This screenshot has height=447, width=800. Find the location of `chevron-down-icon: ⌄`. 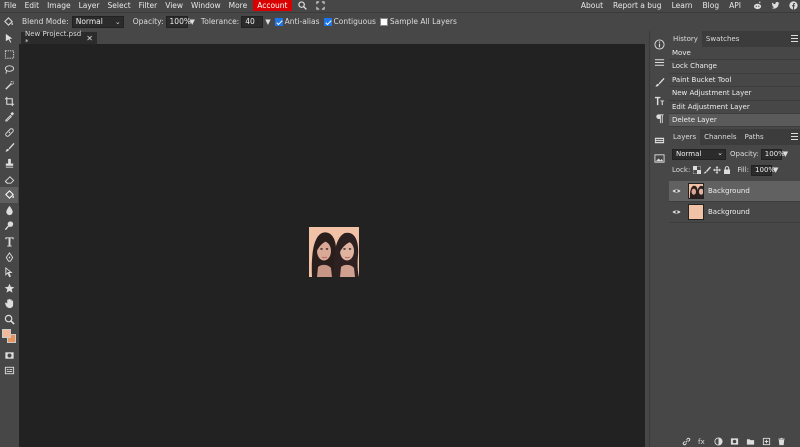

chevron-down-icon: ⌄ is located at coordinates (720, 152).